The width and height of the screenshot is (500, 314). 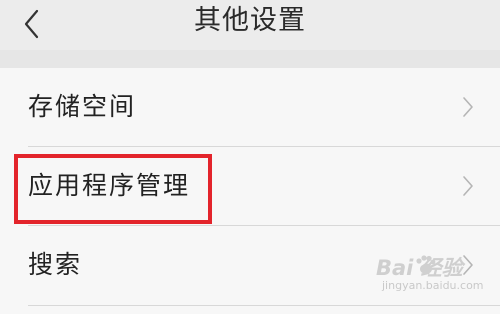 I want to click on settings-item-label: 存储空间, so click(x=82, y=106).